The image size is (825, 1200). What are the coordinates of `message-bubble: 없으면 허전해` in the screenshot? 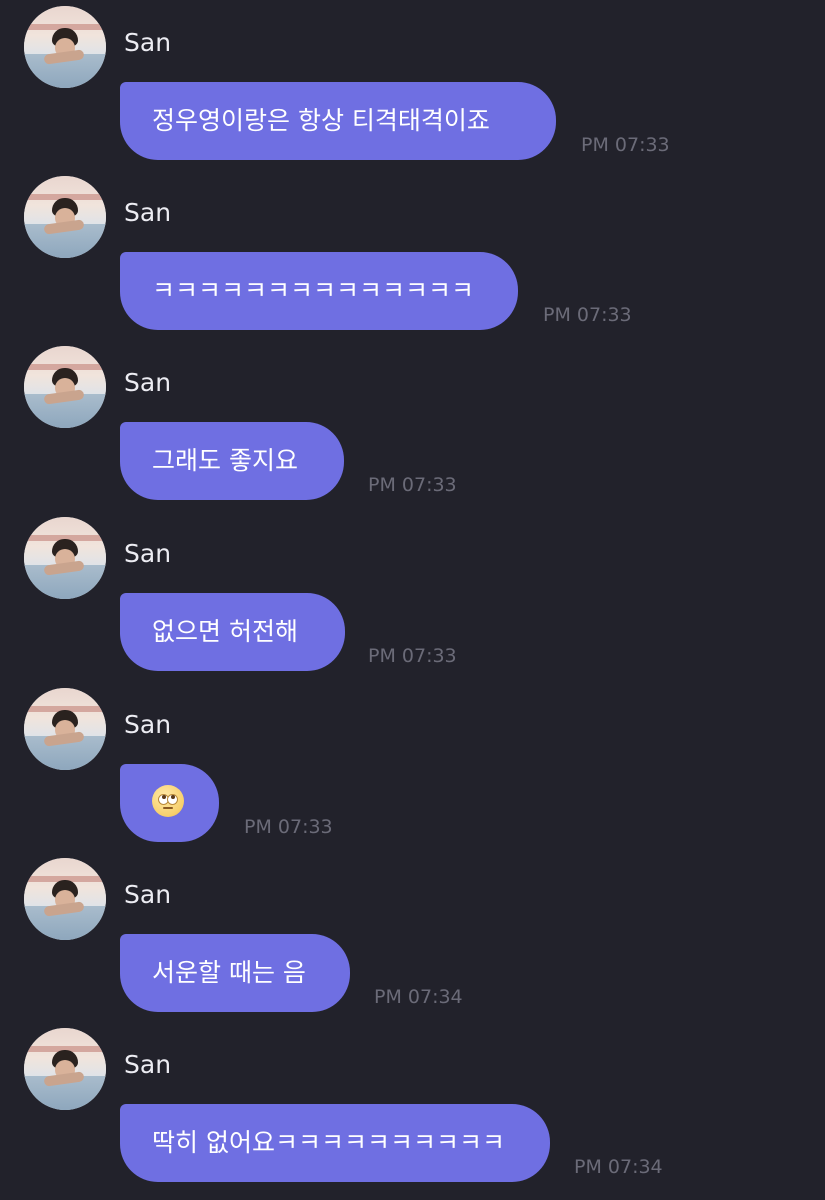 It's located at (232, 632).